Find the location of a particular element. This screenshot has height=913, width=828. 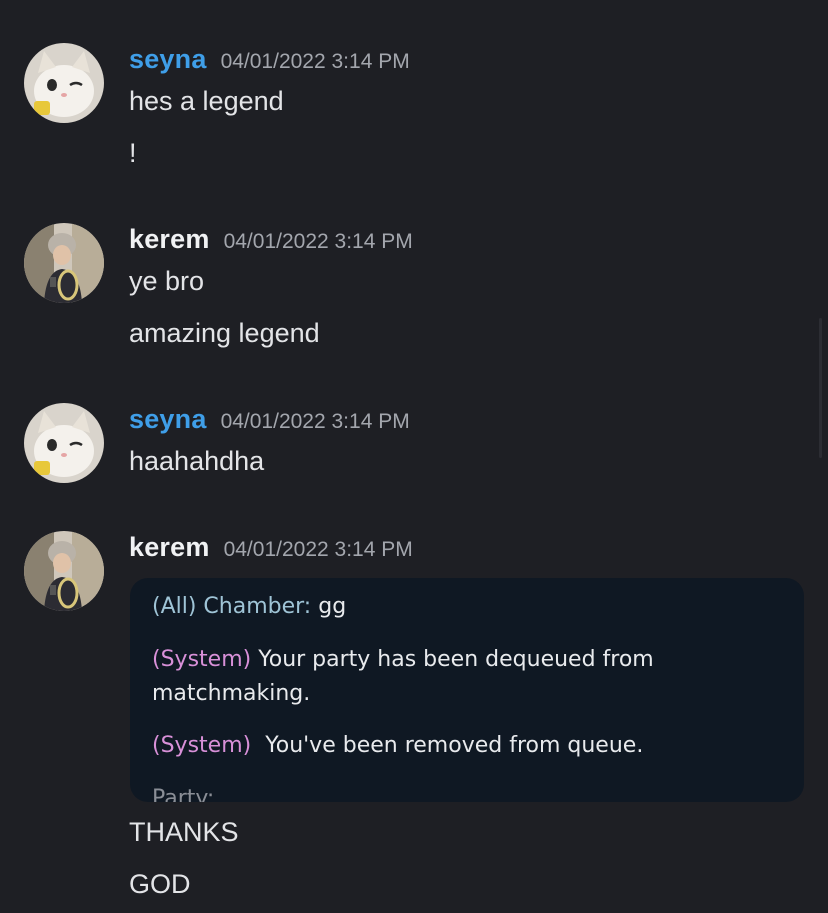

chat-tag: Party: is located at coordinates (183, 794).